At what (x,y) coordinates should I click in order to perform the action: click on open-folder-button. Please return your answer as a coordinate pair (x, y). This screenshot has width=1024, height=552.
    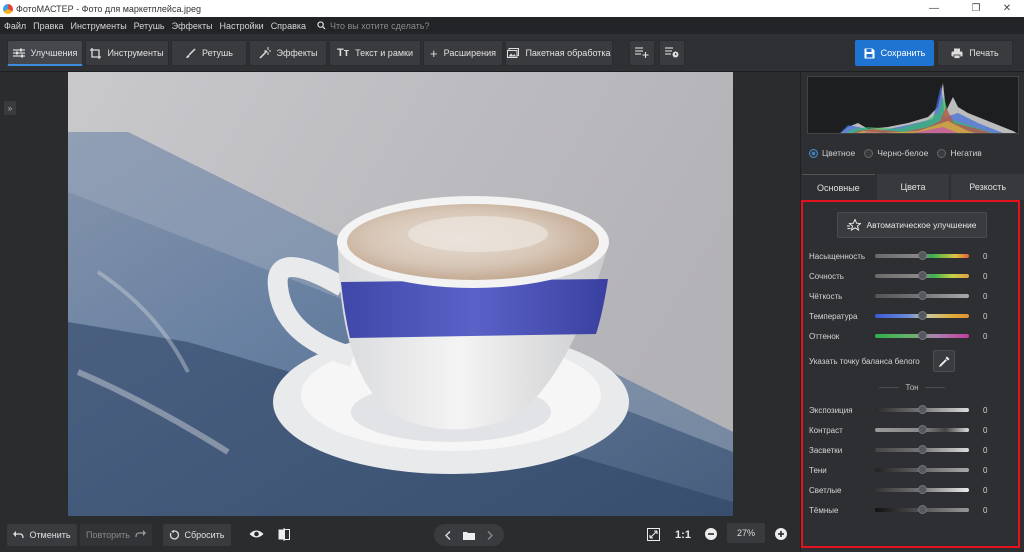
    Looking at the image, I should click on (469, 535).